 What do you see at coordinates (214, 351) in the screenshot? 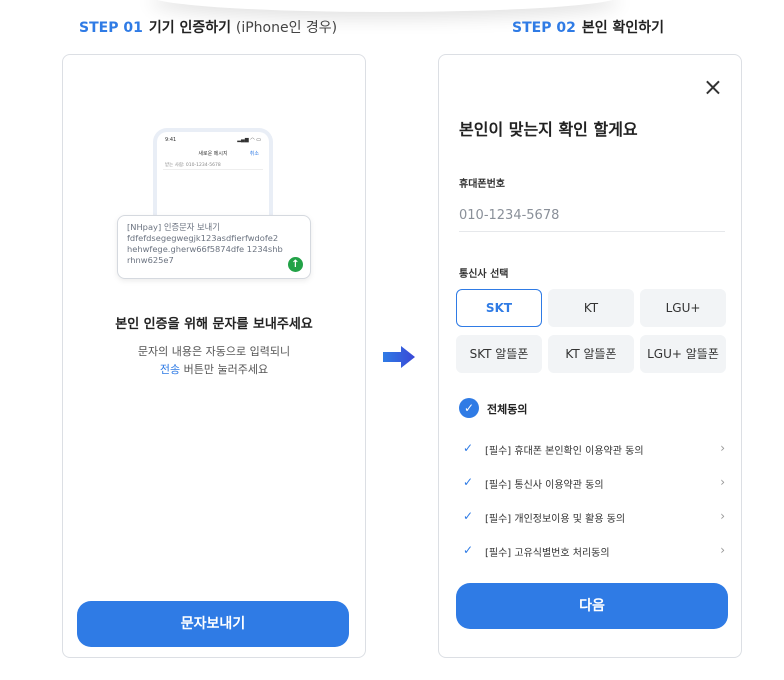
I see `device-auth-desc-1: 문자의 내용은 자동으로 입력되니` at bounding box center [214, 351].